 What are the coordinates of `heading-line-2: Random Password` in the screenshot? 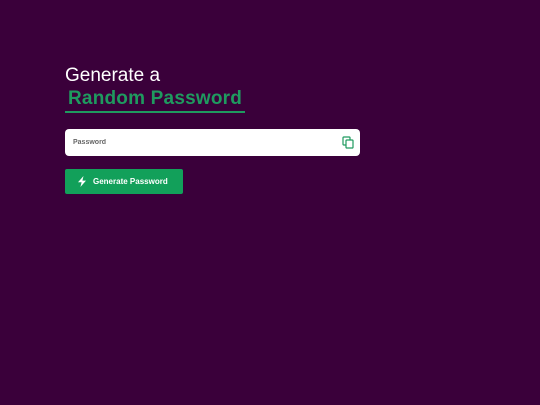 It's located at (155, 100).